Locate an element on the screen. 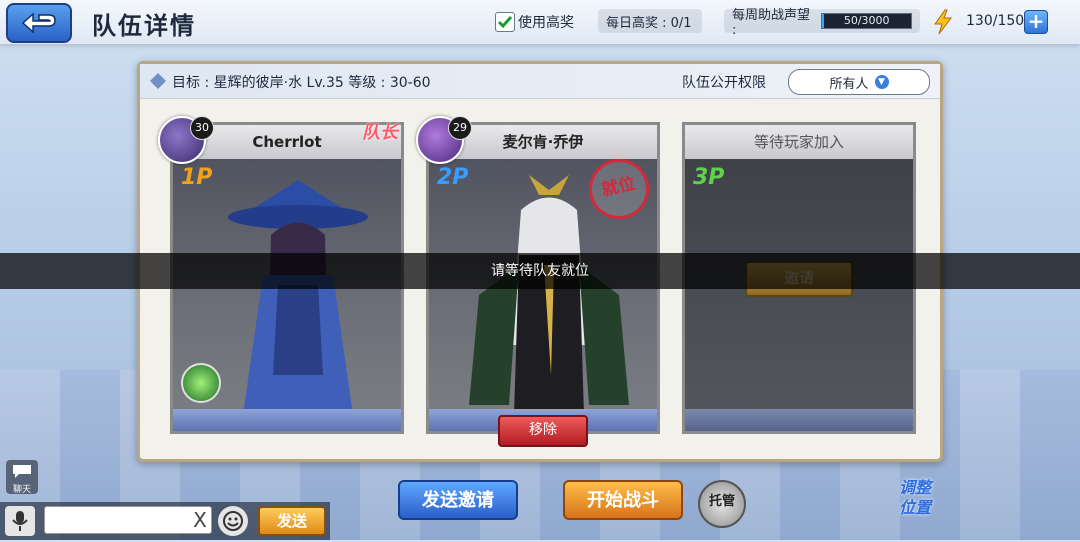 This screenshot has height=542, width=1080. weekly-assist-fill is located at coordinates (823, 21).